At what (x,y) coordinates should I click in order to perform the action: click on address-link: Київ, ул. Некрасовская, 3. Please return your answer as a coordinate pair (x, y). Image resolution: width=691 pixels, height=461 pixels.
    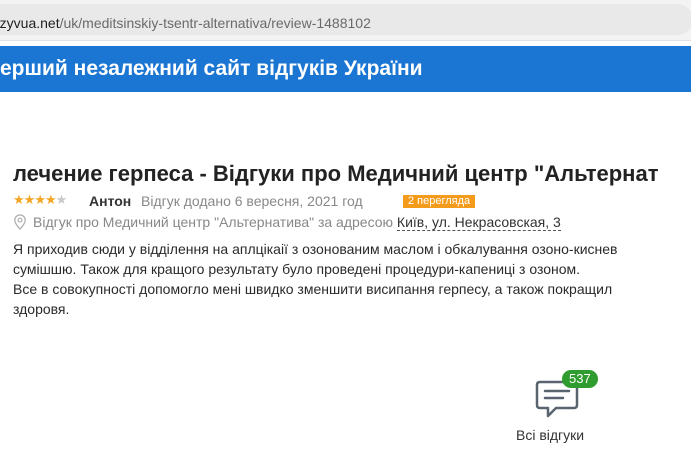
    Looking at the image, I should click on (478, 222).